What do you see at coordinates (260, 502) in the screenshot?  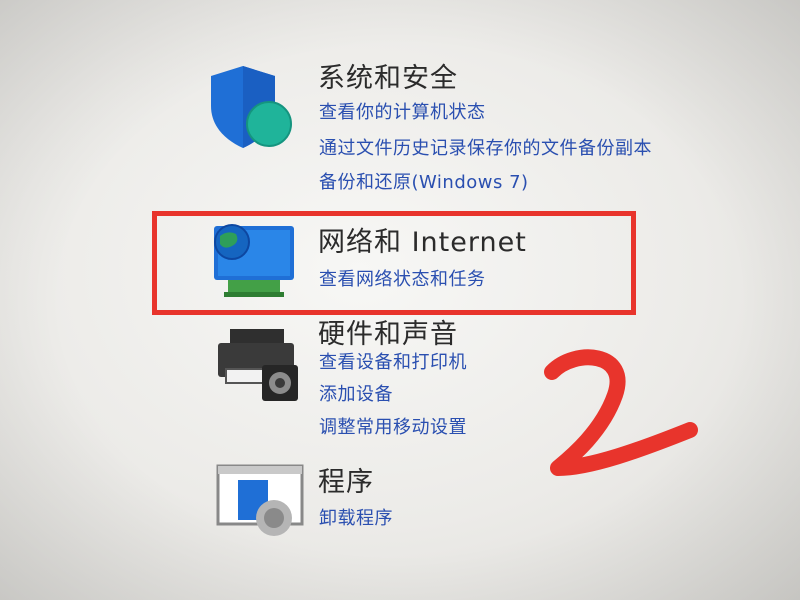 I see `programs-icon` at bounding box center [260, 502].